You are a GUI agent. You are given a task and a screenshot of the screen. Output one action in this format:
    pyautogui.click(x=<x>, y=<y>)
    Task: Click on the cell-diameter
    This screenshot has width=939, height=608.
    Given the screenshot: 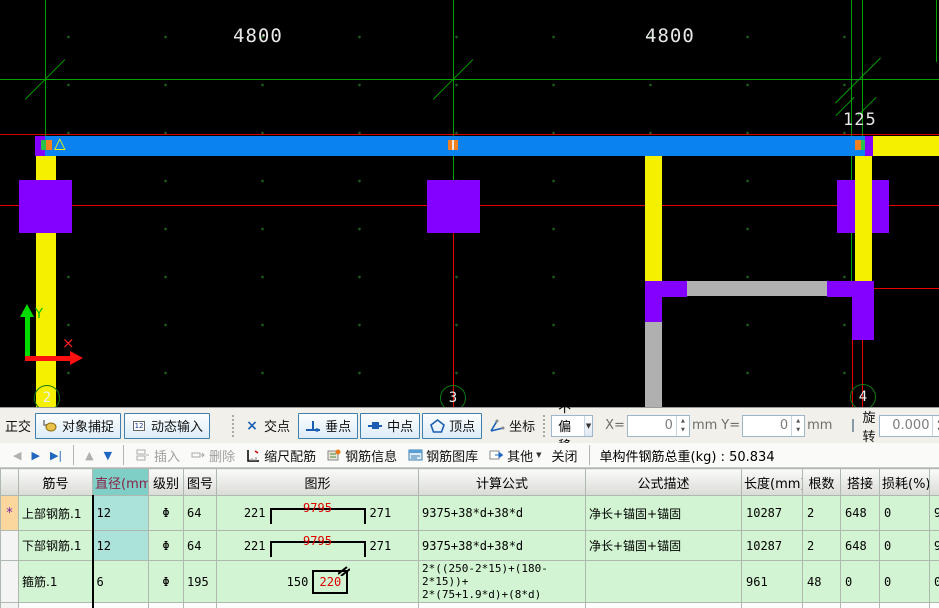 What is the action you would take?
    pyautogui.click(x=120, y=605)
    